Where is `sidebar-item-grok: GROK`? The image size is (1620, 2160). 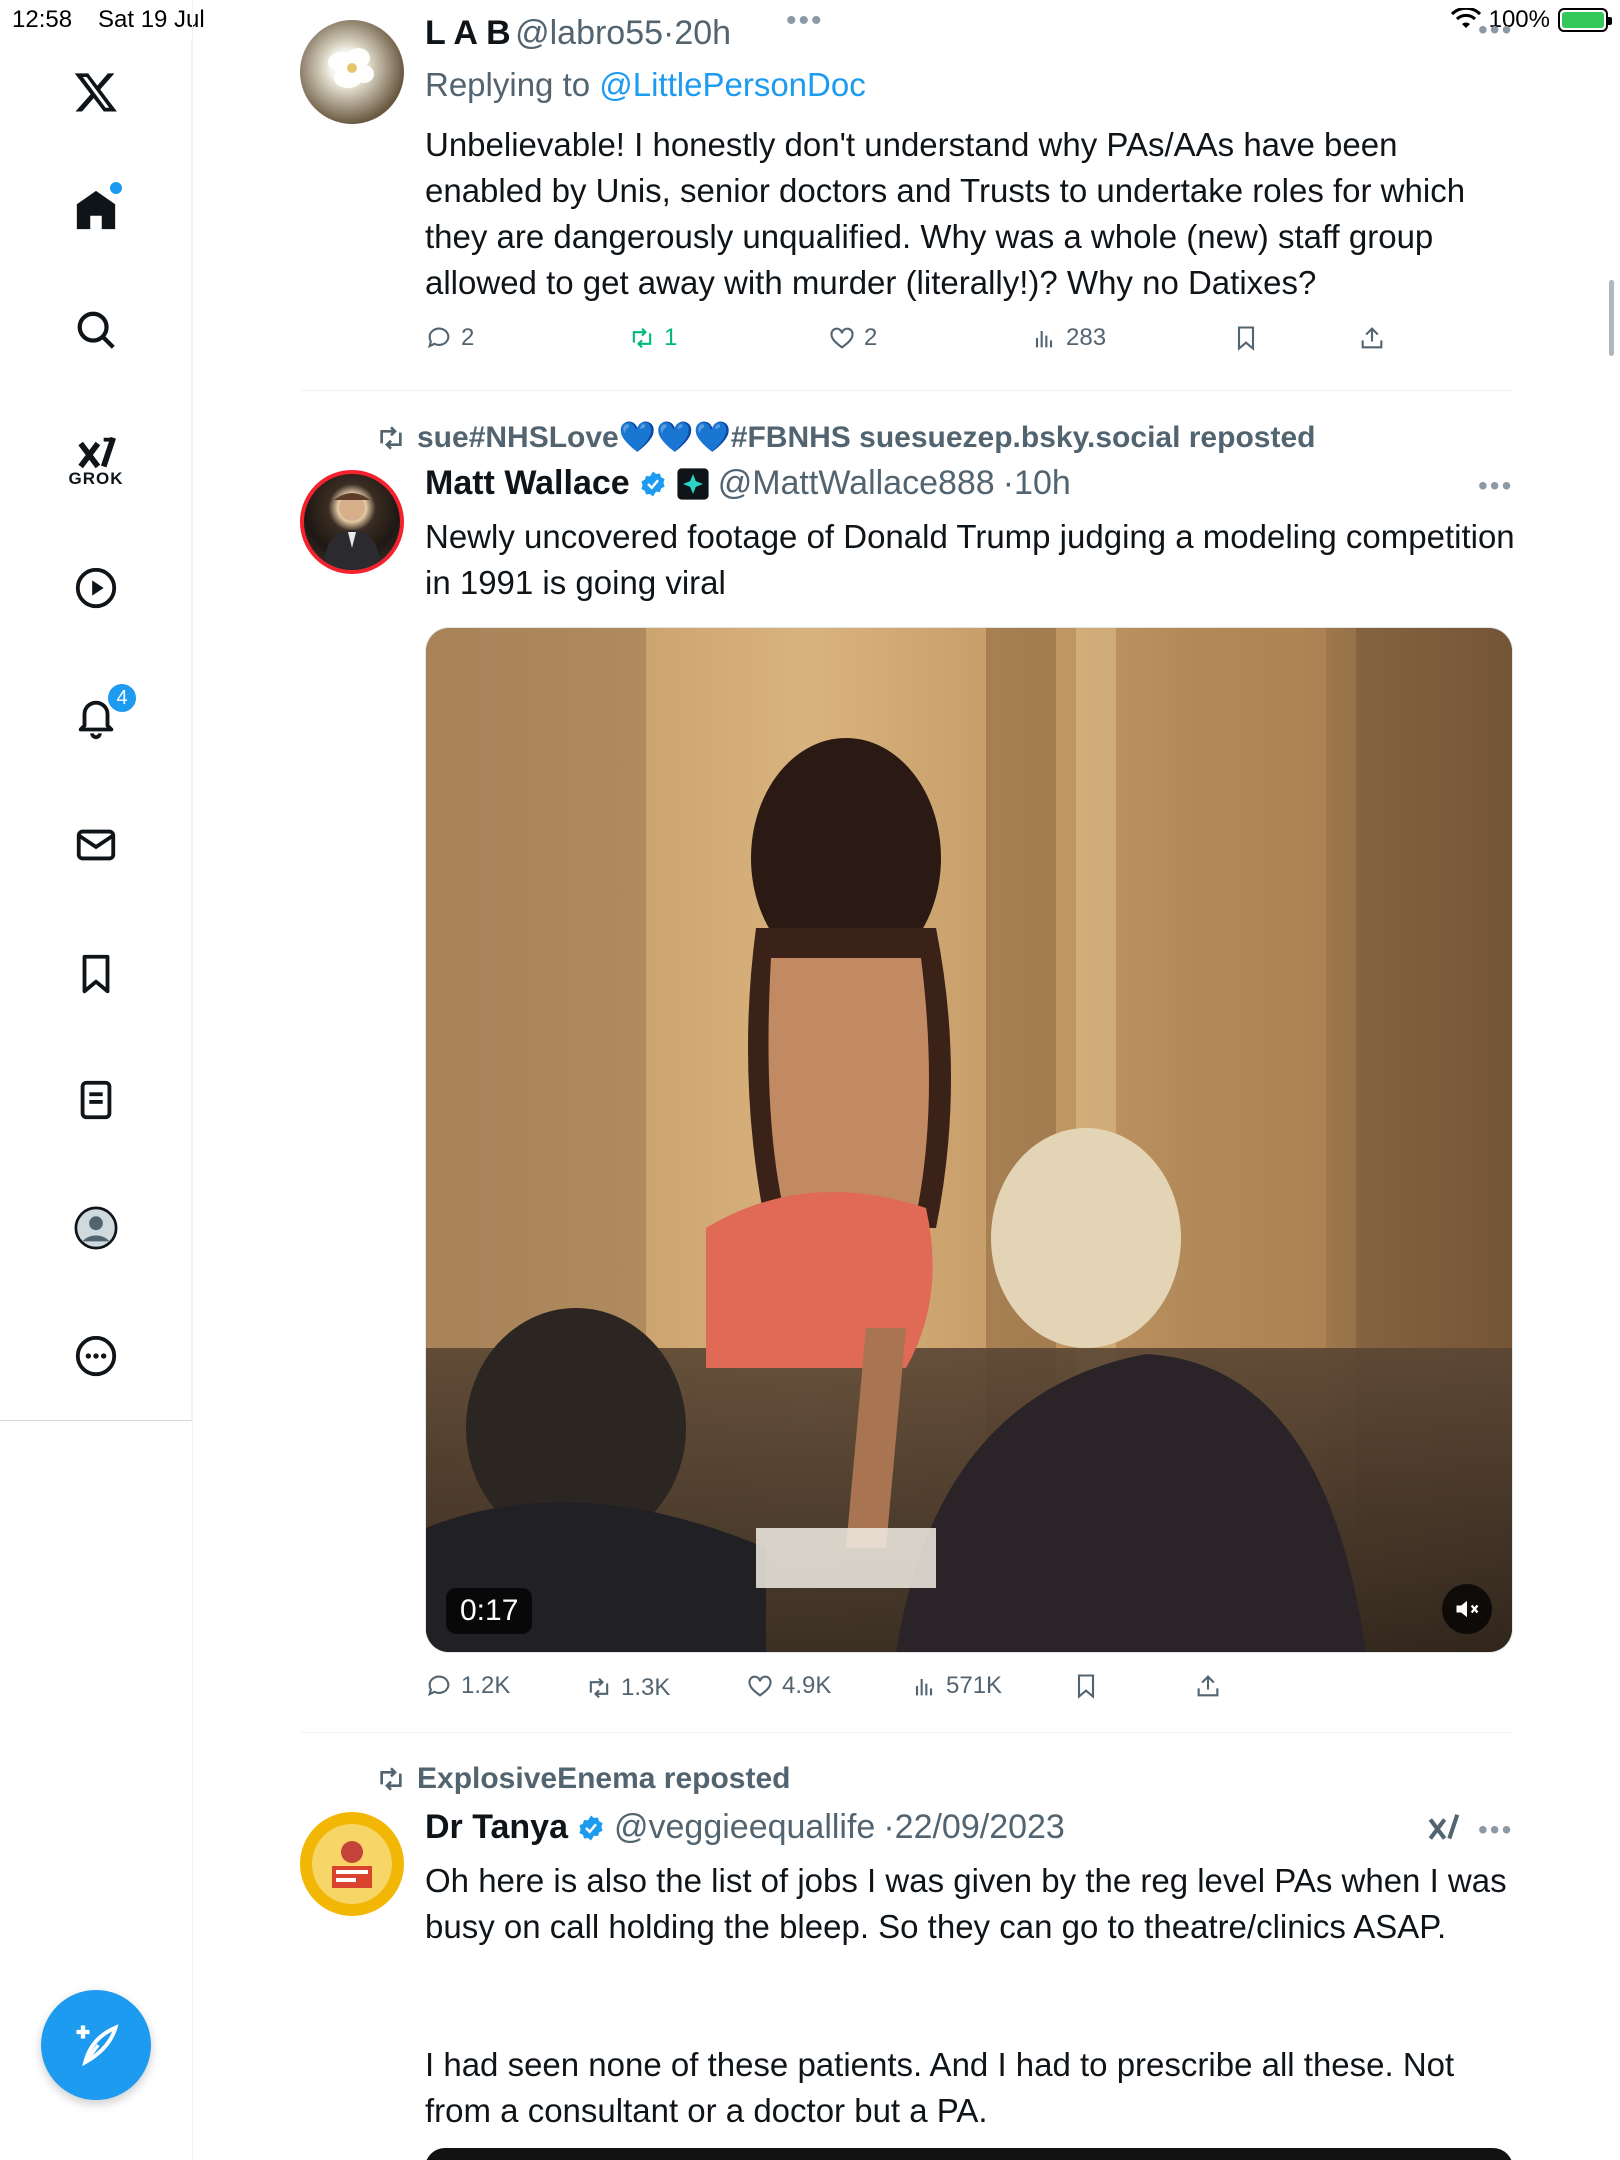 sidebar-item-grok: GROK is located at coordinates (96, 456).